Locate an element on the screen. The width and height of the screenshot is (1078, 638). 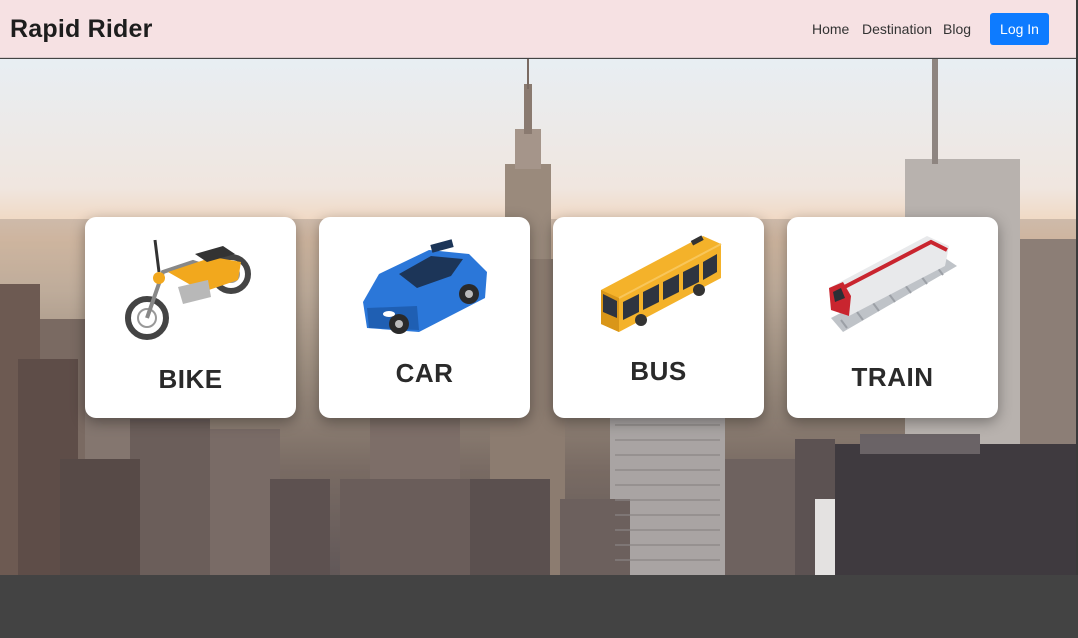
transport-card-bus: BUS is located at coordinates (658, 317).